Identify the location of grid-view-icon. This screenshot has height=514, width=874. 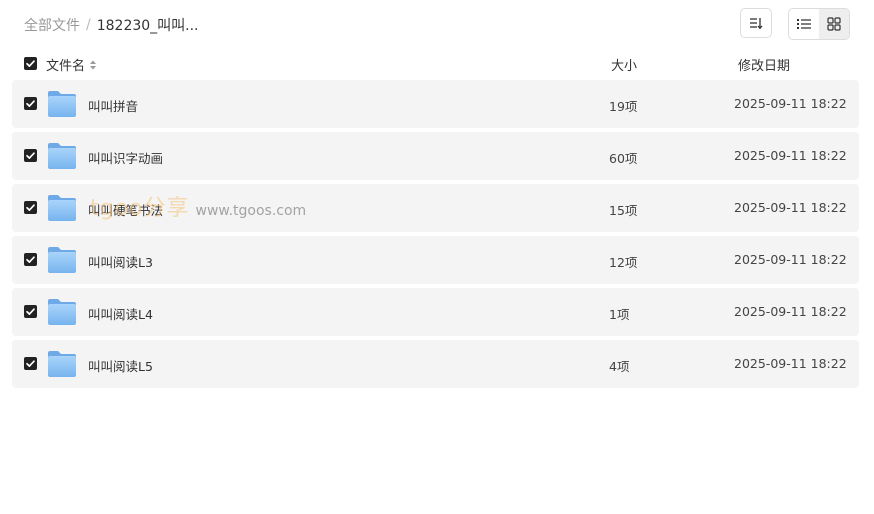
(834, 24).